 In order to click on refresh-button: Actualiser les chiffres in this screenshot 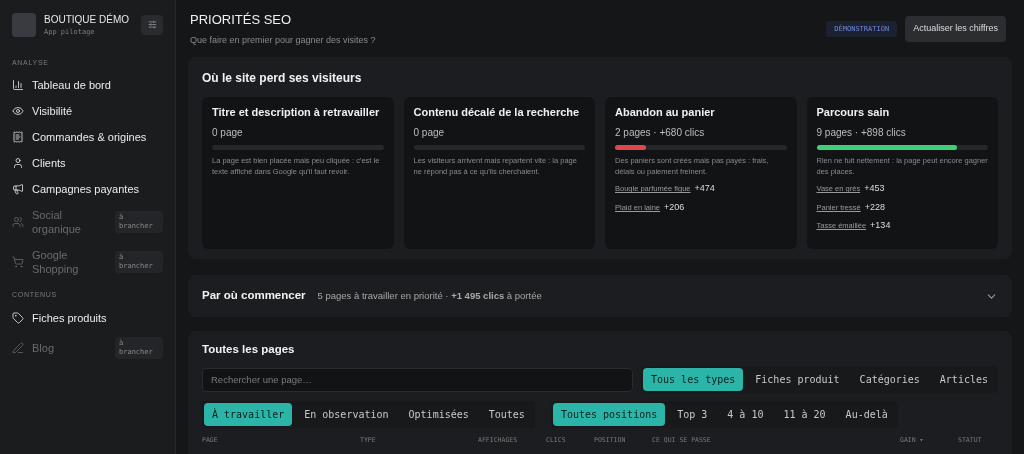, I will do `click(955, 29)`.